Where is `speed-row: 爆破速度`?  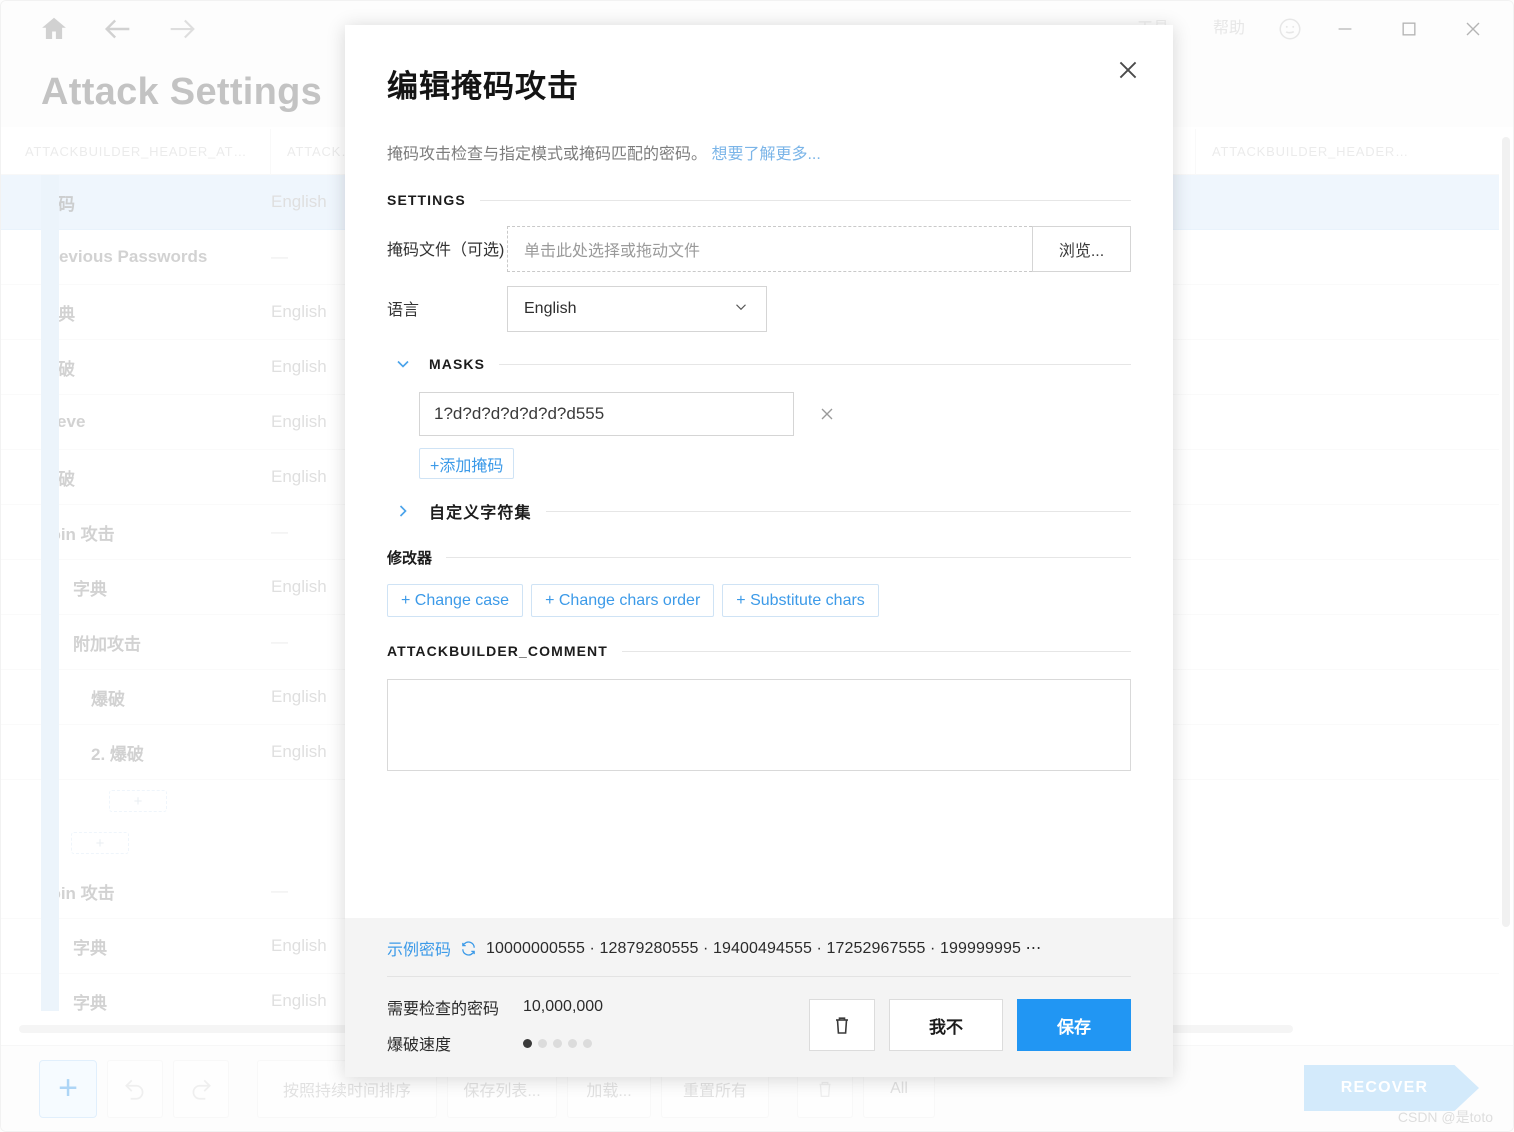
speed-row: 爆破速度 is located at coordinates (495, 1043).